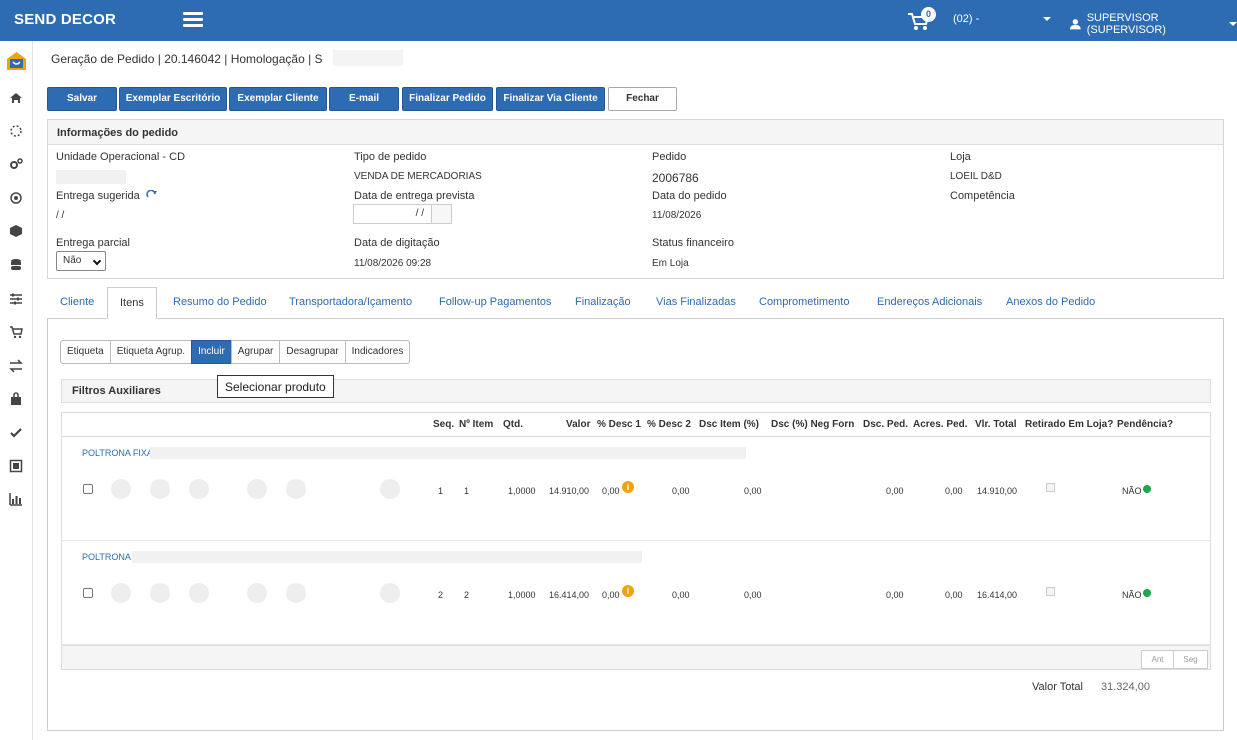 Image resolution: width=1237 pixels, height=740 pixels. What do you see at coordinates (255, 352) in the screenshot?
I see `group-button: Agrupar` at bounding box center [255, 352].